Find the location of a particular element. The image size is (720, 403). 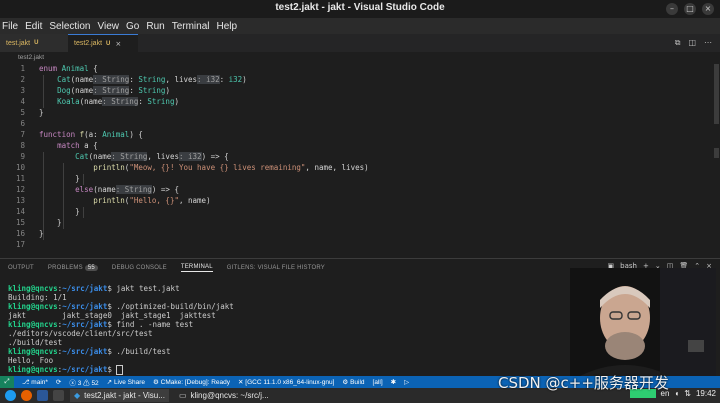

menu-selection: Selection is located at coordinates (69, 26).